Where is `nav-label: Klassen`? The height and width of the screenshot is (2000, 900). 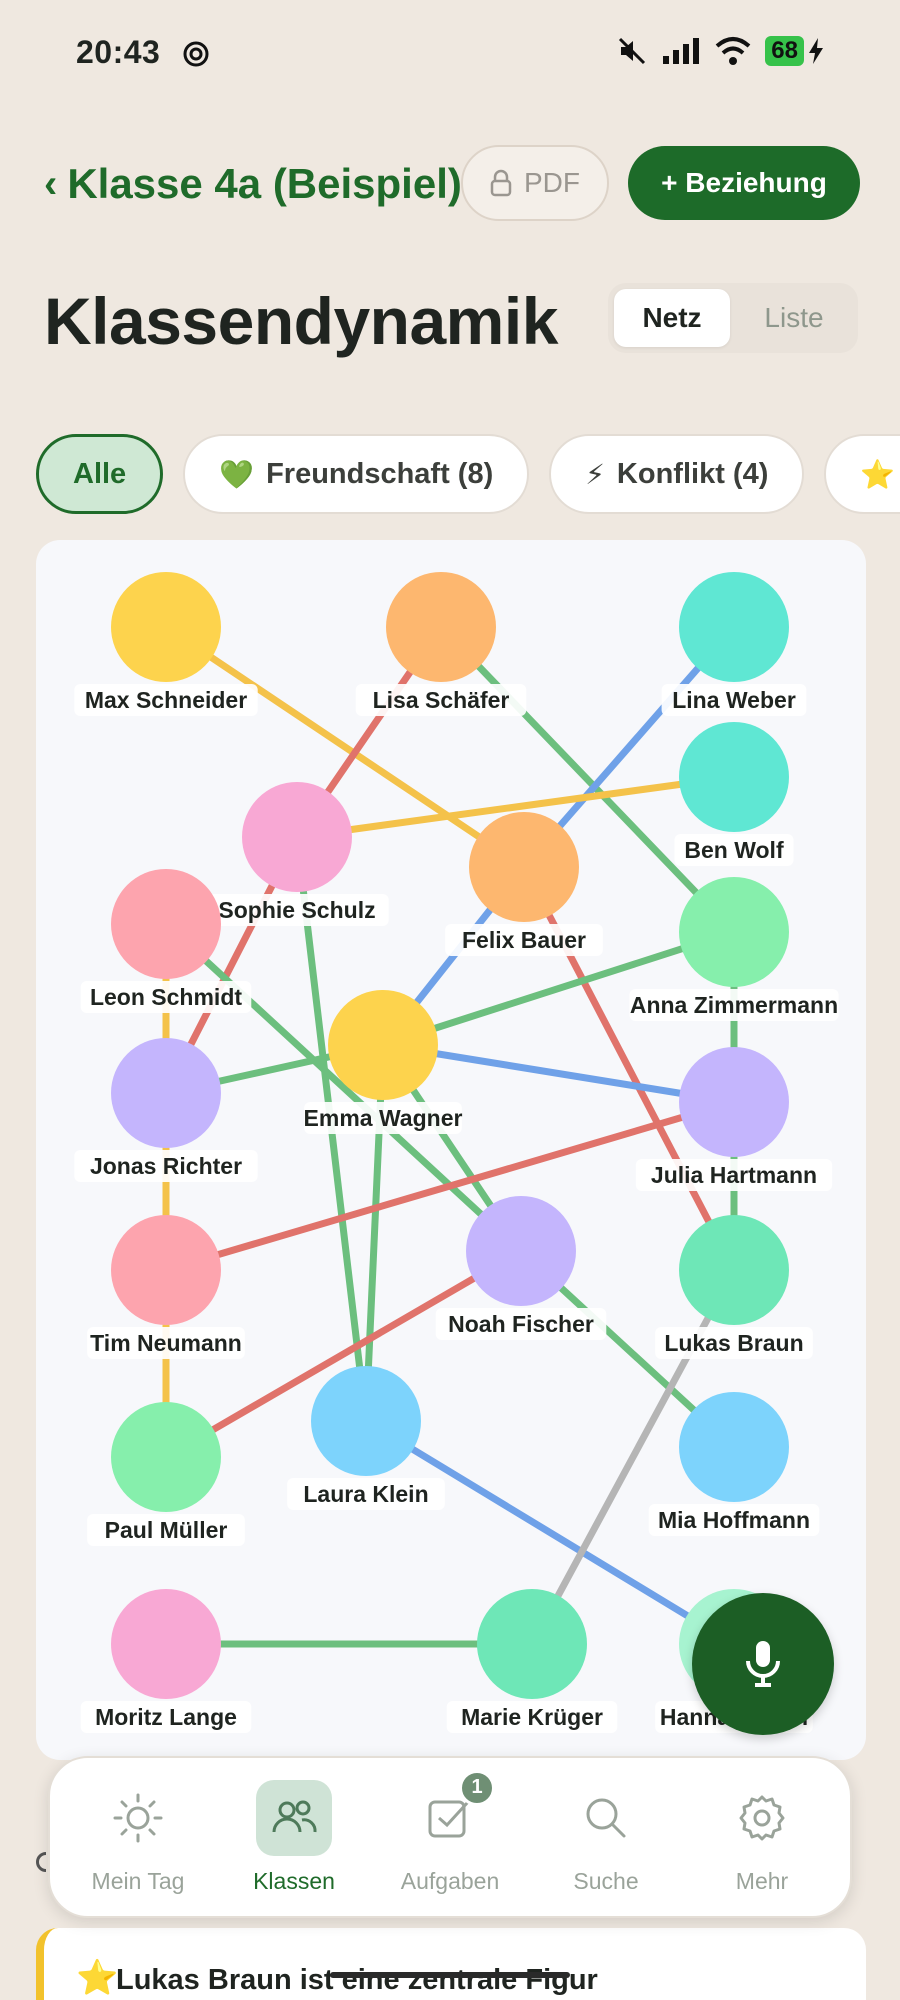 nav-label: Klassen is located at coordinates (294, 1880).